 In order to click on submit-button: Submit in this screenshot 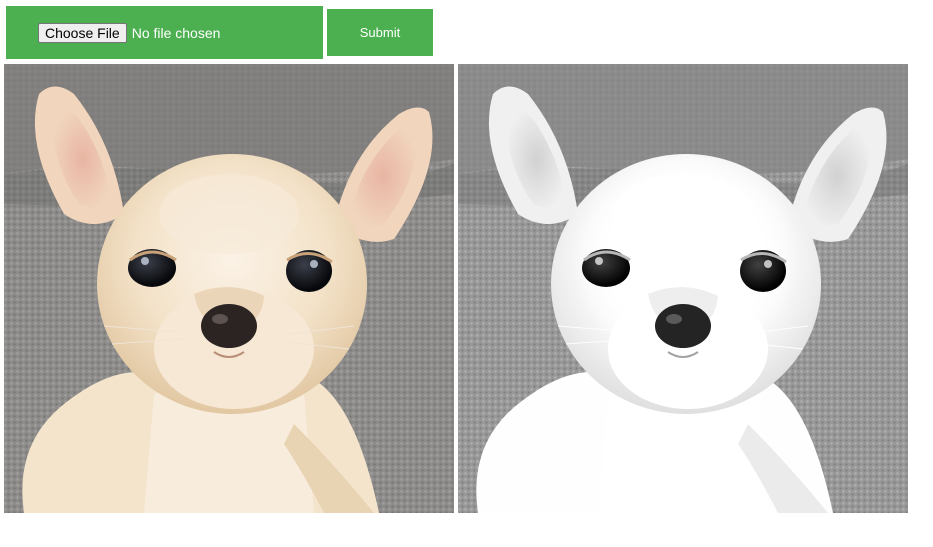, I will do `click(380, 32)`.